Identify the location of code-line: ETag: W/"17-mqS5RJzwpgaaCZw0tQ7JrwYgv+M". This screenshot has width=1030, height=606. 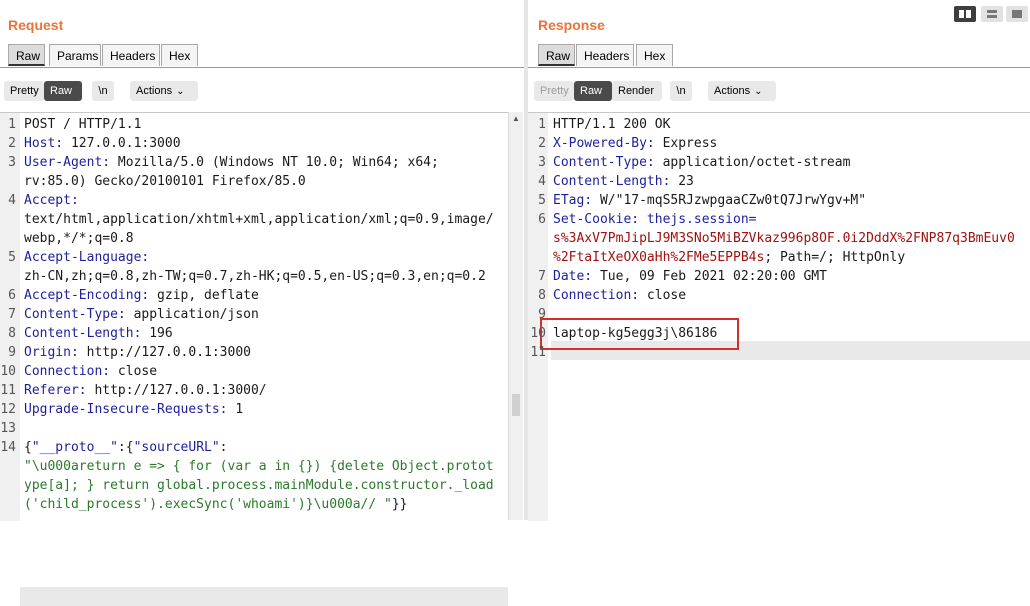
(709, 200).